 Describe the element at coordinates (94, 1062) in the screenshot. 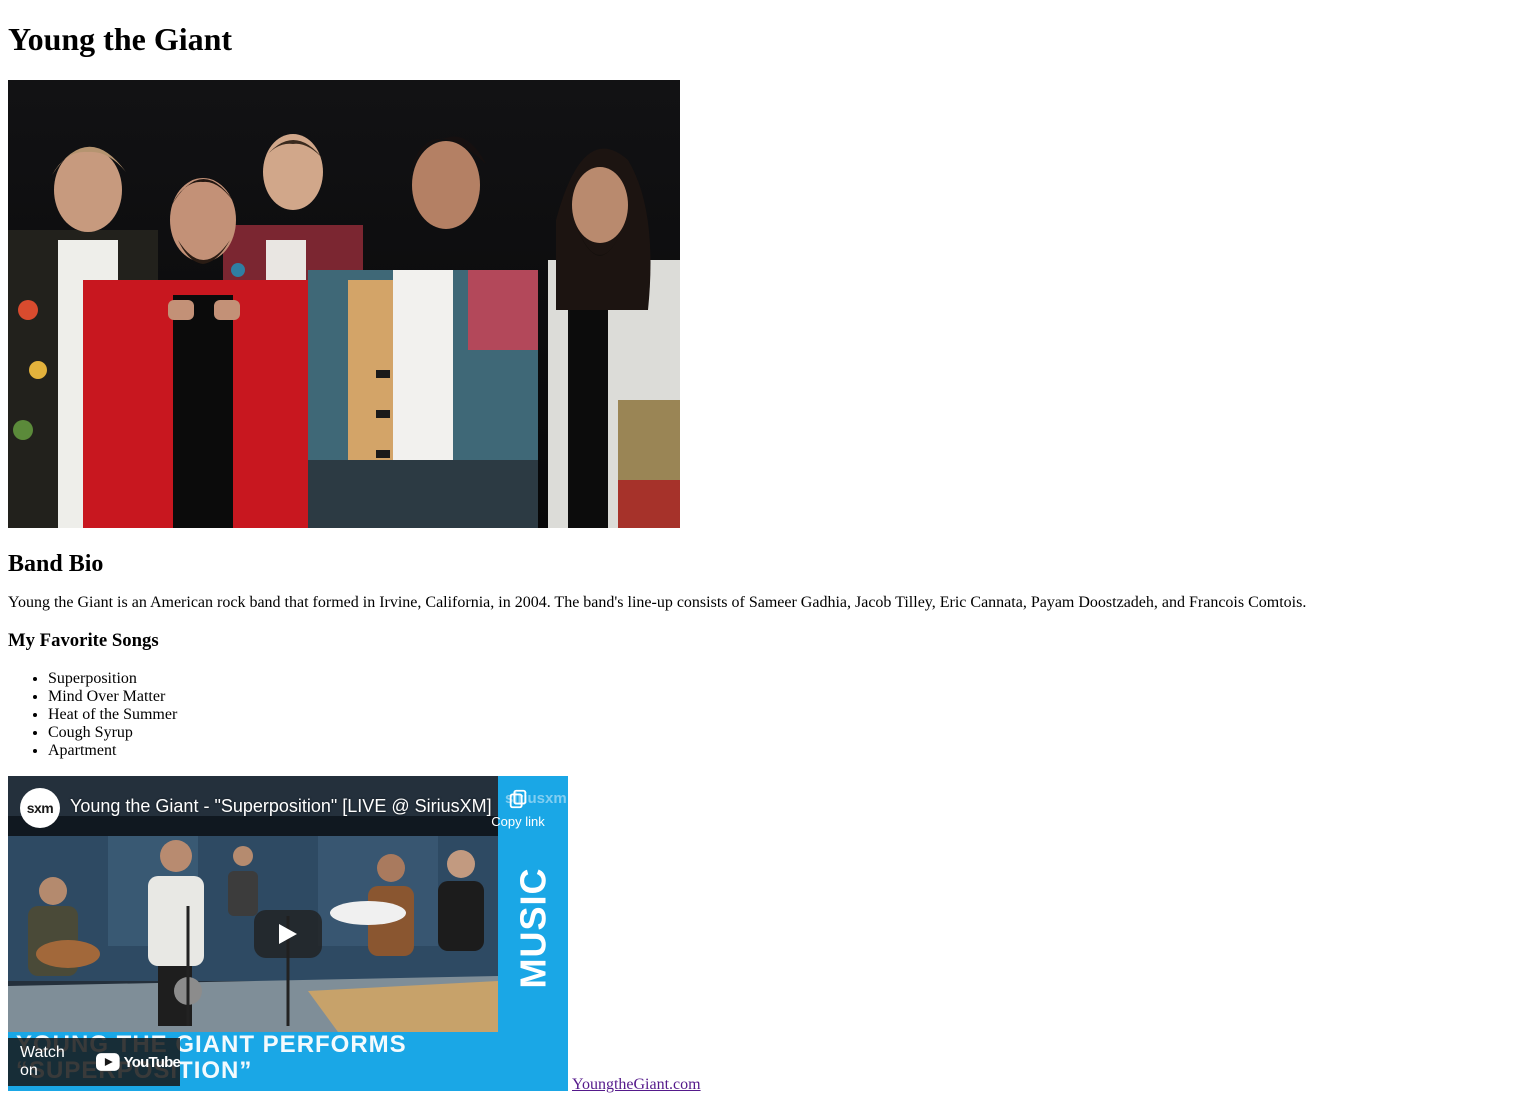

I see `watch-on-youtube-button: Watch on YouTube` at that location.